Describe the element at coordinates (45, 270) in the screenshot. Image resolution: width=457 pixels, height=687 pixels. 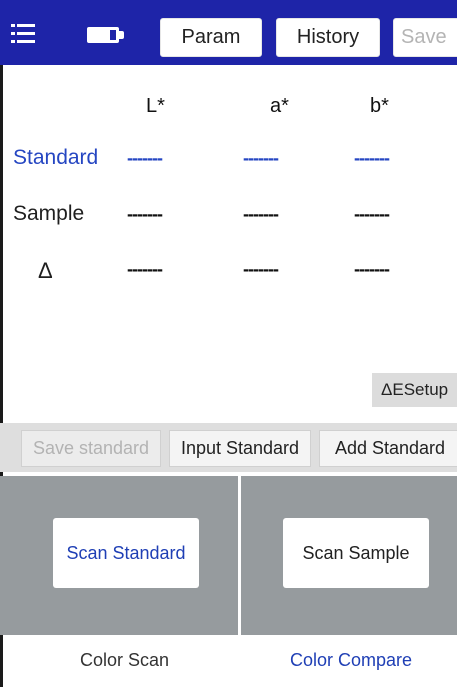
I see `row-label-delta: Δ` at that location.